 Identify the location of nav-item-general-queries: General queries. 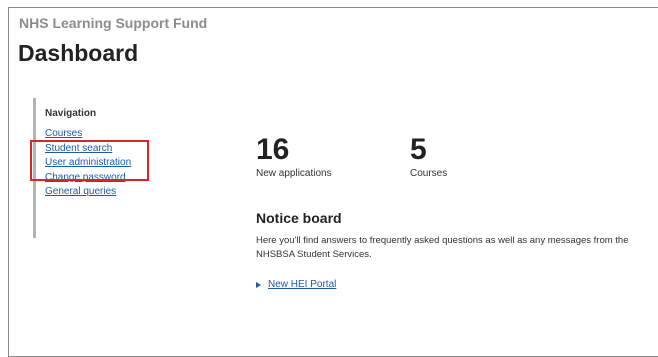
(88, 192).